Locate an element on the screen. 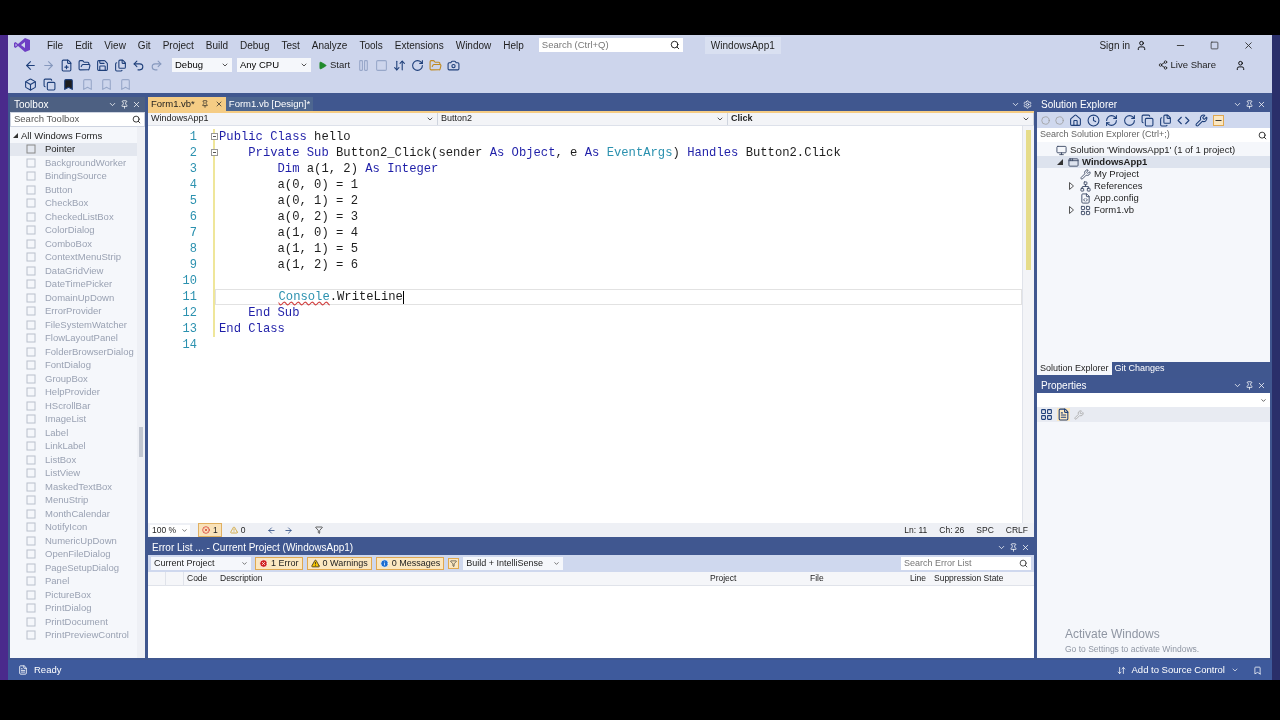  preview-icon is located at coordinates (1218, 120).